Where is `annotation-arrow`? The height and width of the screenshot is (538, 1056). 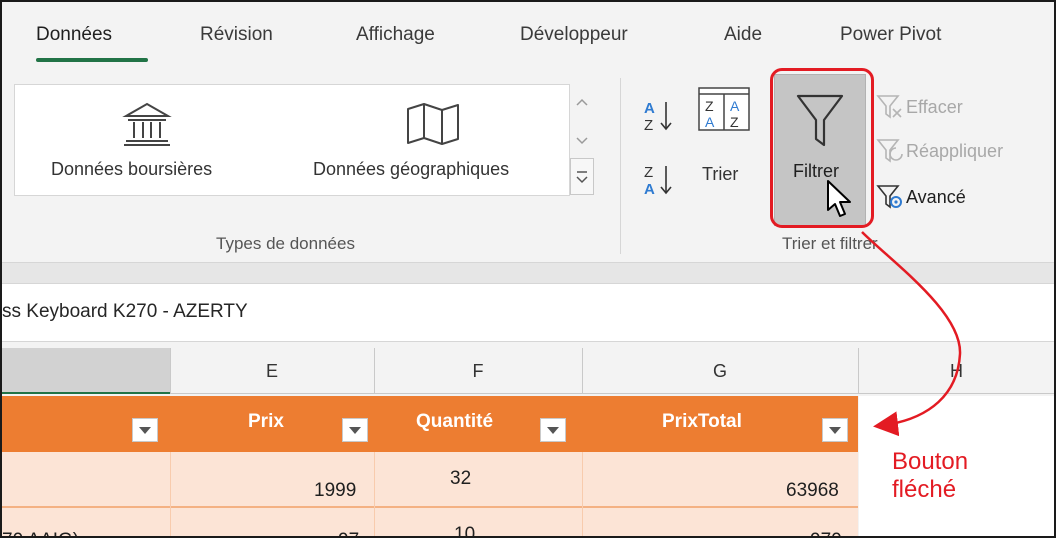 annotation-arrow is located at coordinates (911, 334).